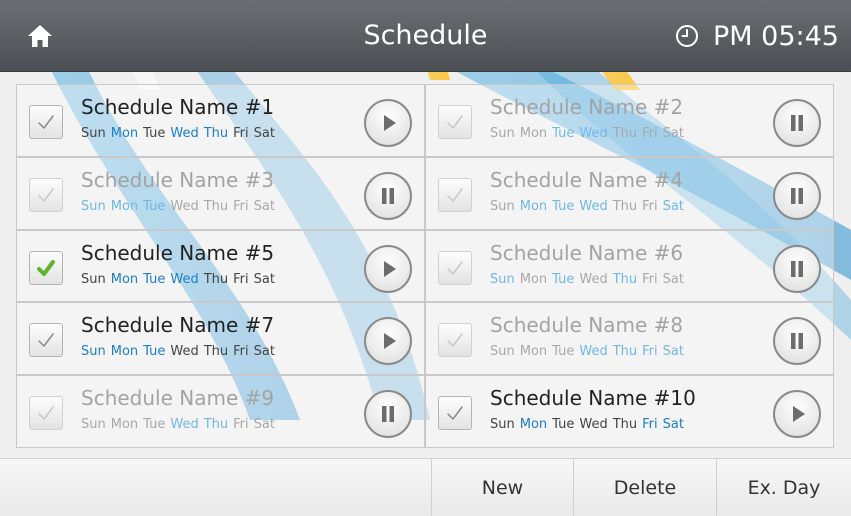 This screenshot has width=851, height=516. I want to click on schedule-item: Schedule Name #4 Sun Mon Tue Wed Thu Fri Sat, so click(629, 193).